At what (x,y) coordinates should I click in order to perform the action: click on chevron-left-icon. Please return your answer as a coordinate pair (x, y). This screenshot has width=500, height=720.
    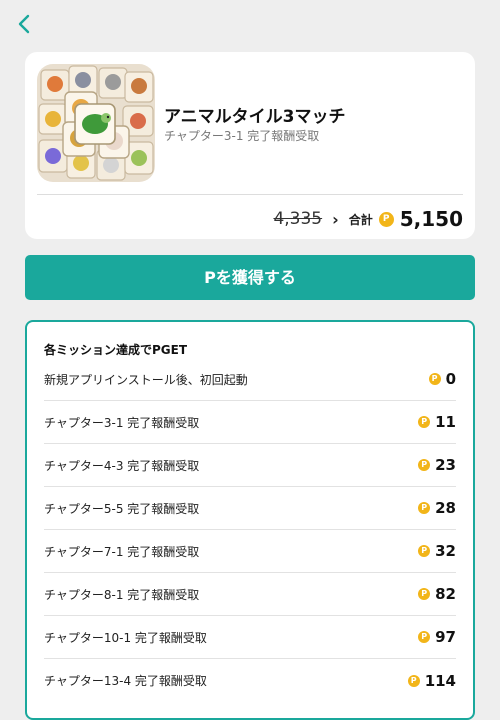
    Looking at the image, I should click on (24, 24).